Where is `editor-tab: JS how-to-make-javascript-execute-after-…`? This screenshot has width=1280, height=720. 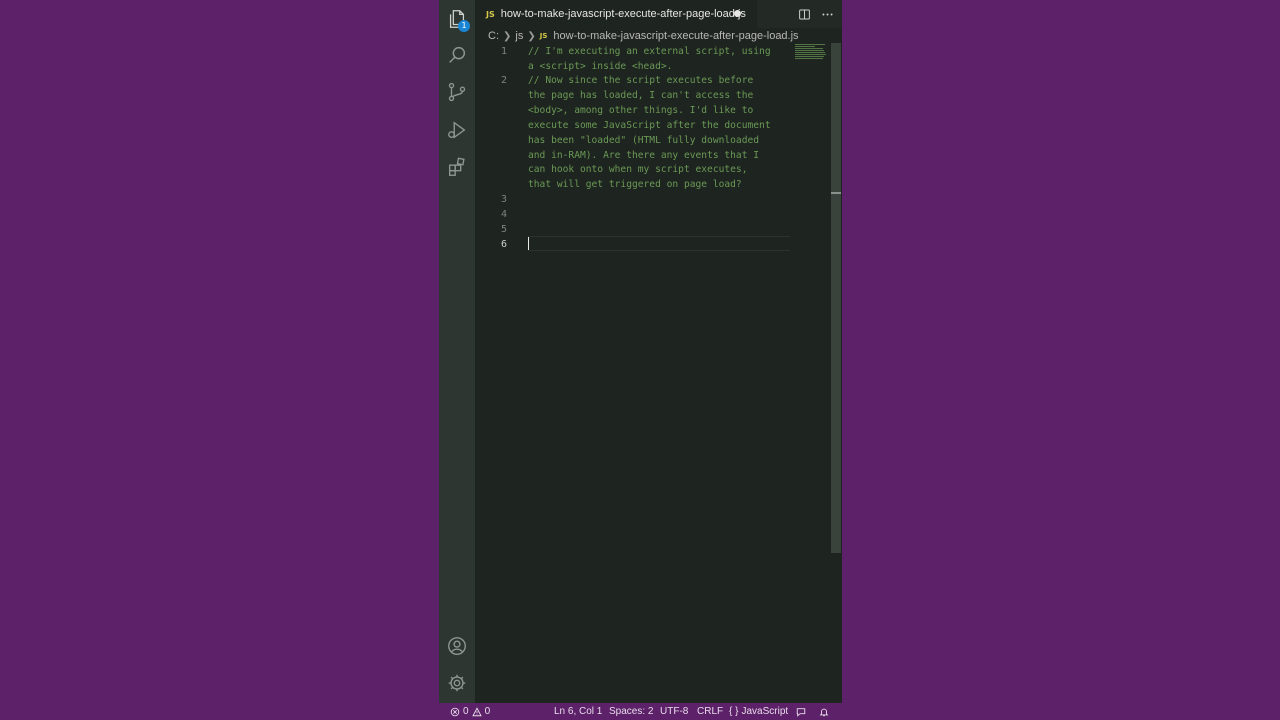 editor-tab: JS how-to-make-javascript-execute-after-… is located at coordinates (616, 14).